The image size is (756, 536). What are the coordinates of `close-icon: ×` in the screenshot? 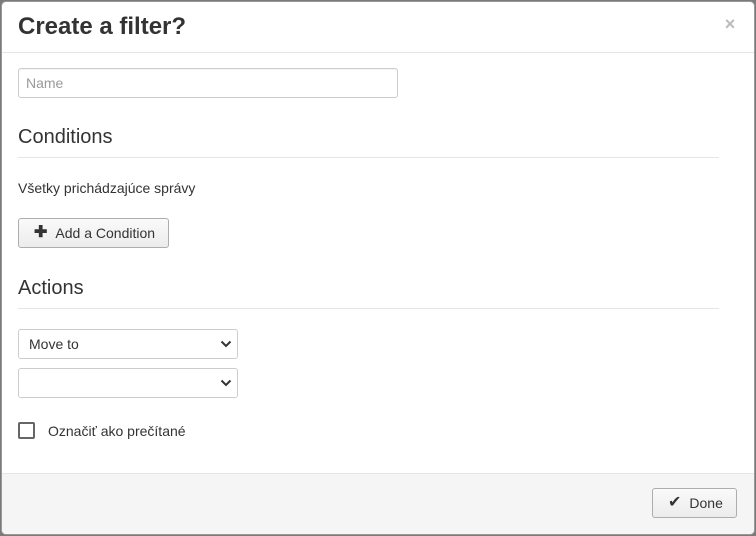 It's located at (730, 24).